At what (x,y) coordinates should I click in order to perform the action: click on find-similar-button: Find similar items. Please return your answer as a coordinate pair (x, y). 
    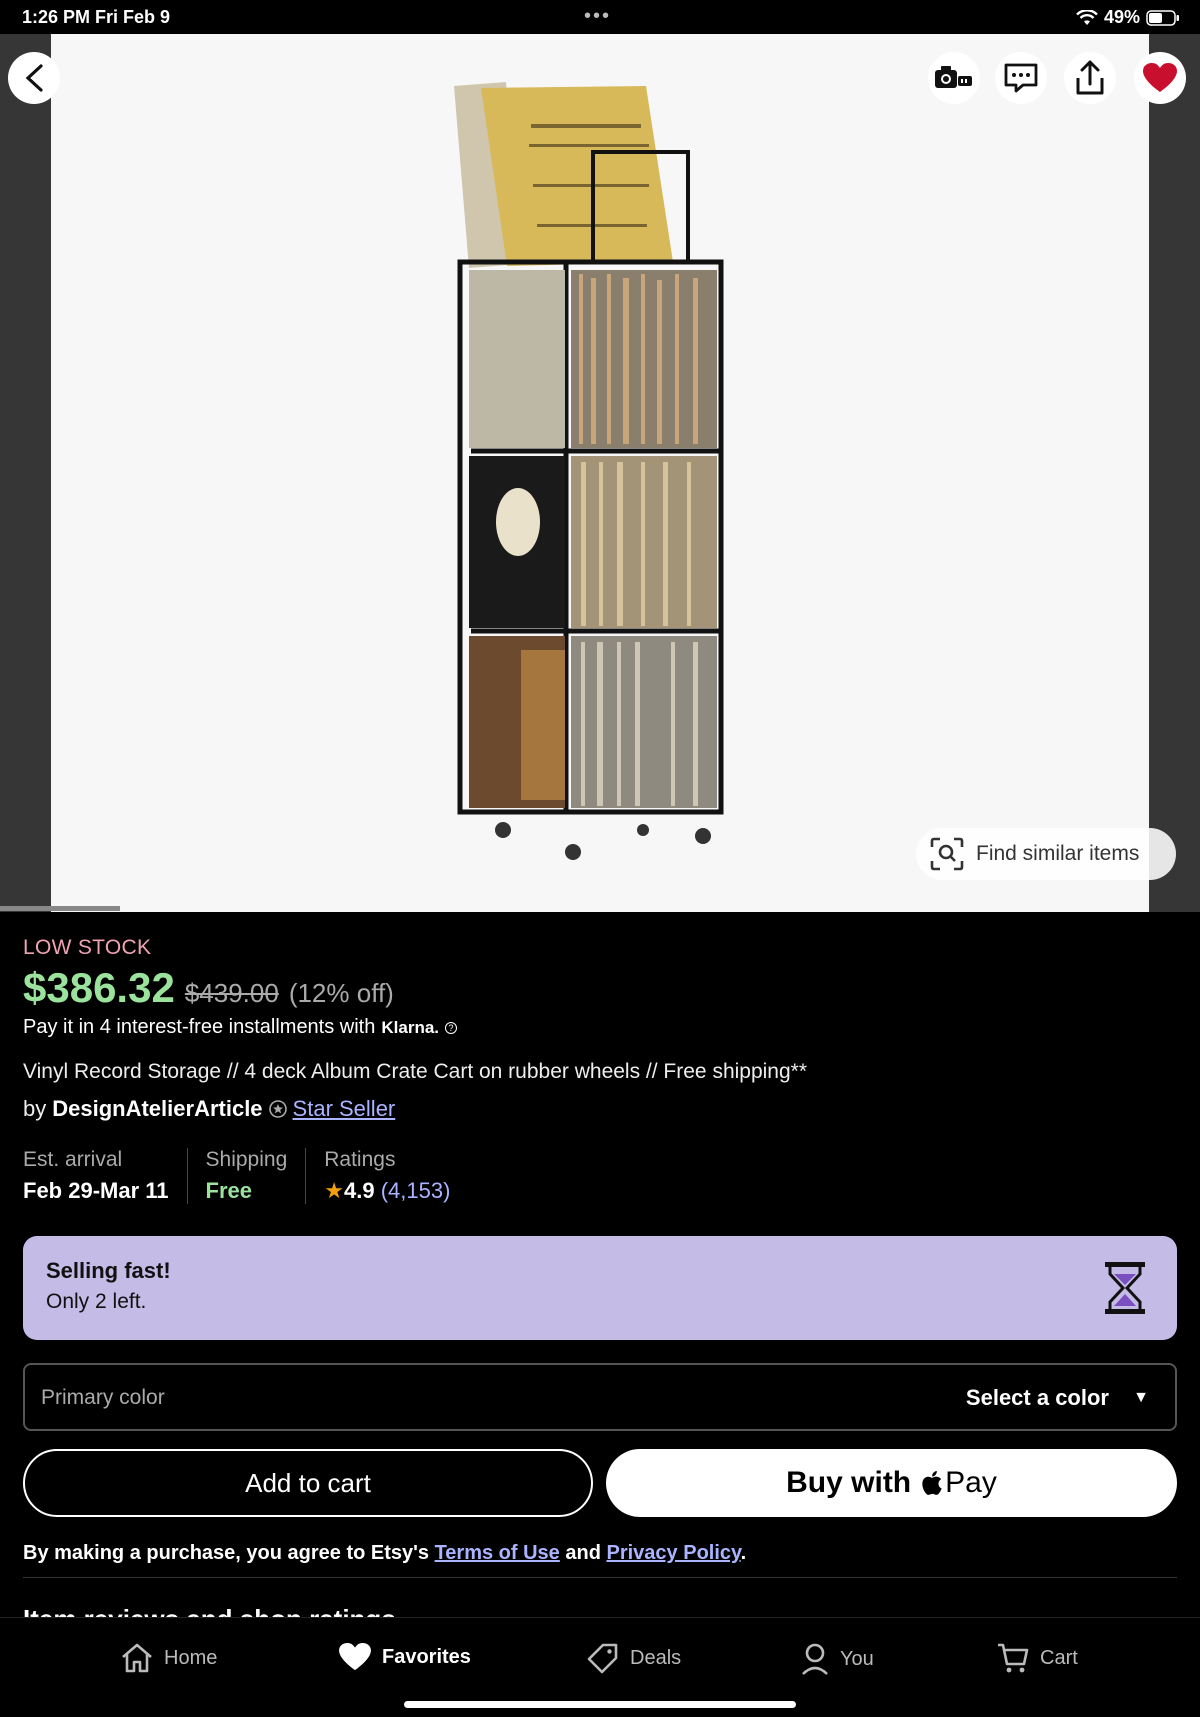
    Looking at the image, I should click on (1046, 854).